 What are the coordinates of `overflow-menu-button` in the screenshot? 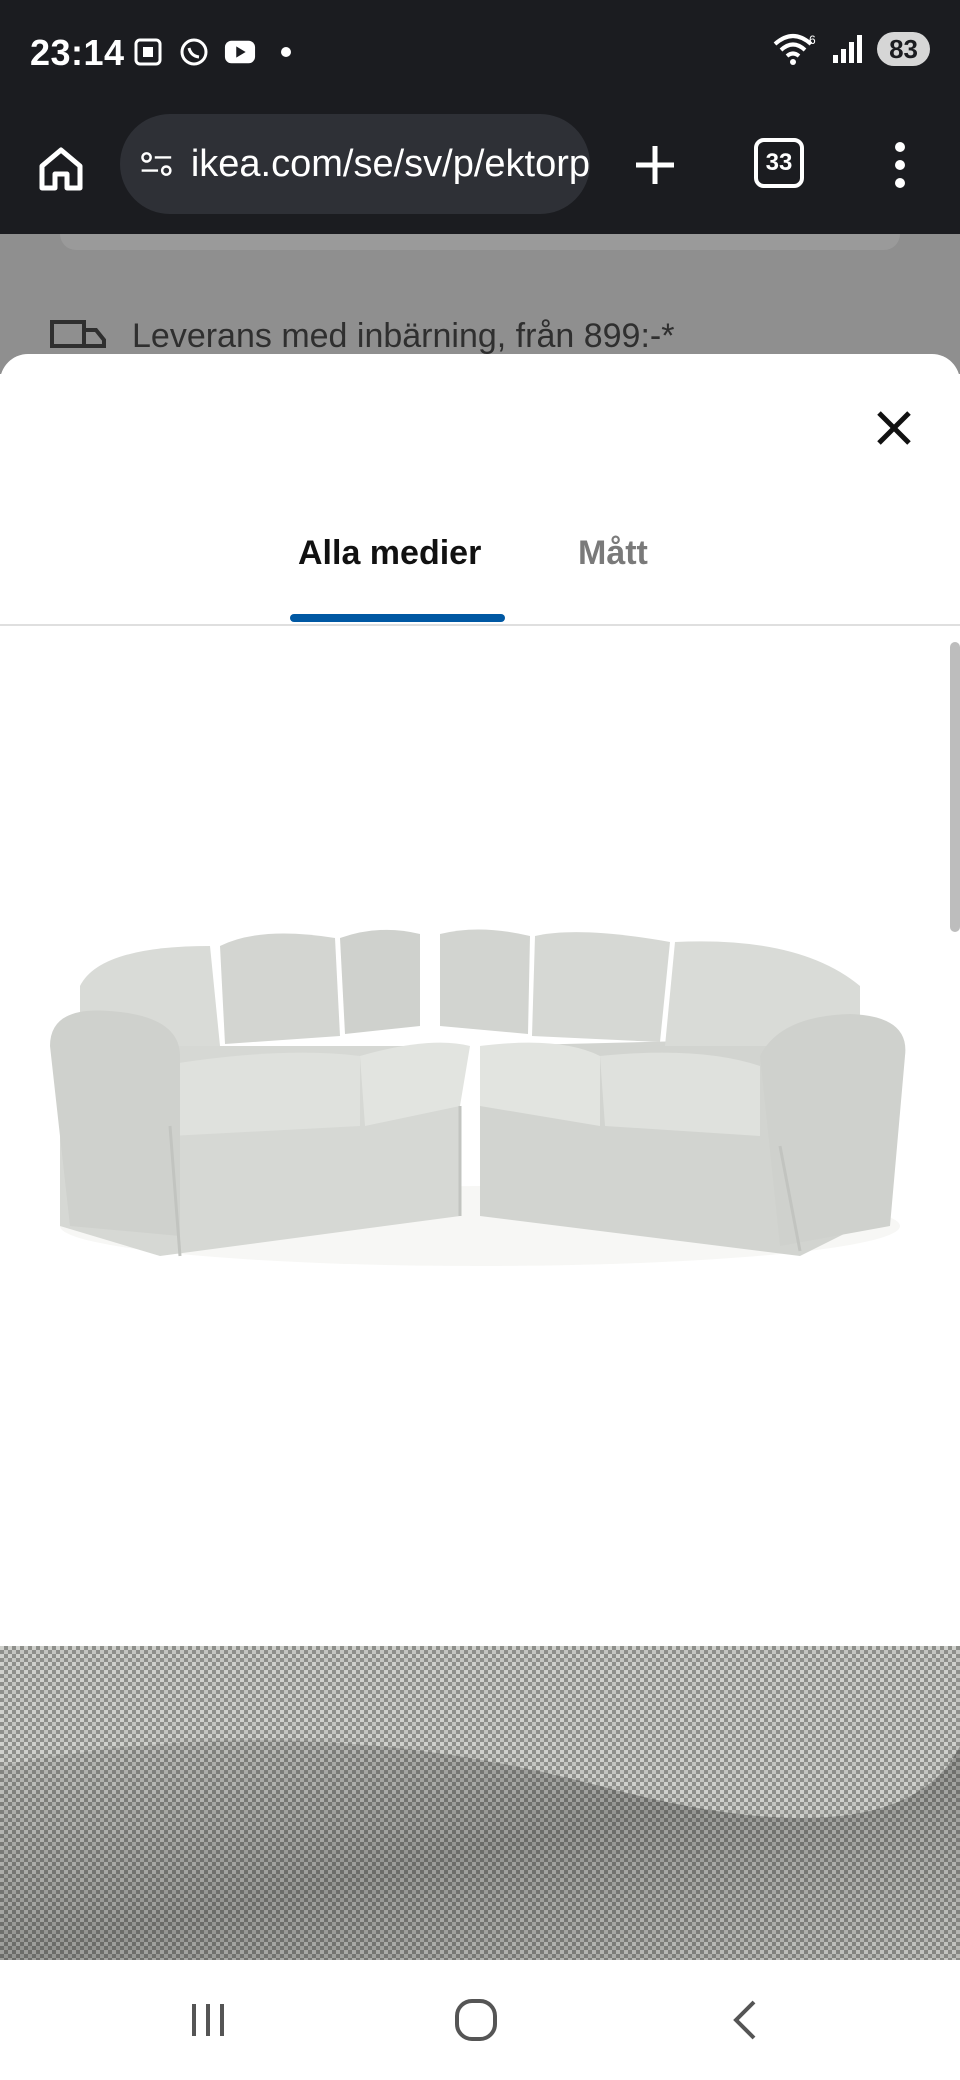 It's located at (900, 165).